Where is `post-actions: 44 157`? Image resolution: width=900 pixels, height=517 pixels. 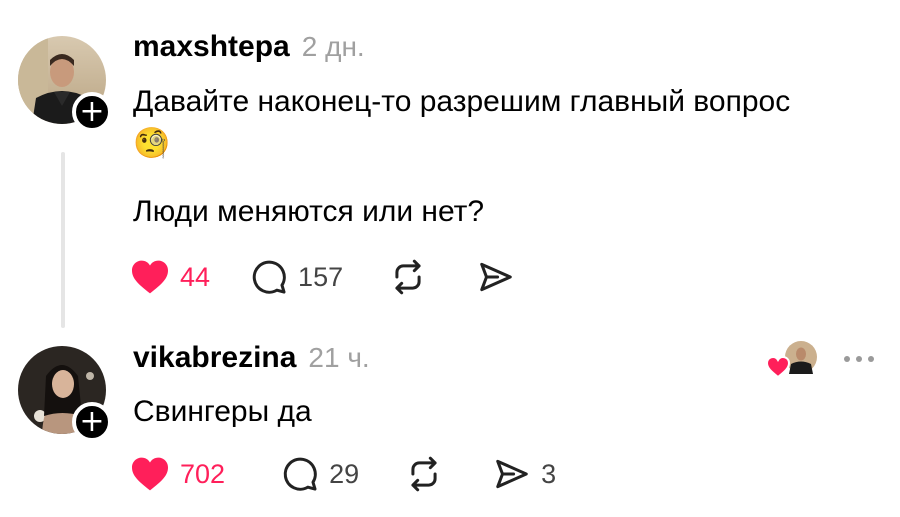
post-actions: 44 157 is located at coordinates (322, 277).